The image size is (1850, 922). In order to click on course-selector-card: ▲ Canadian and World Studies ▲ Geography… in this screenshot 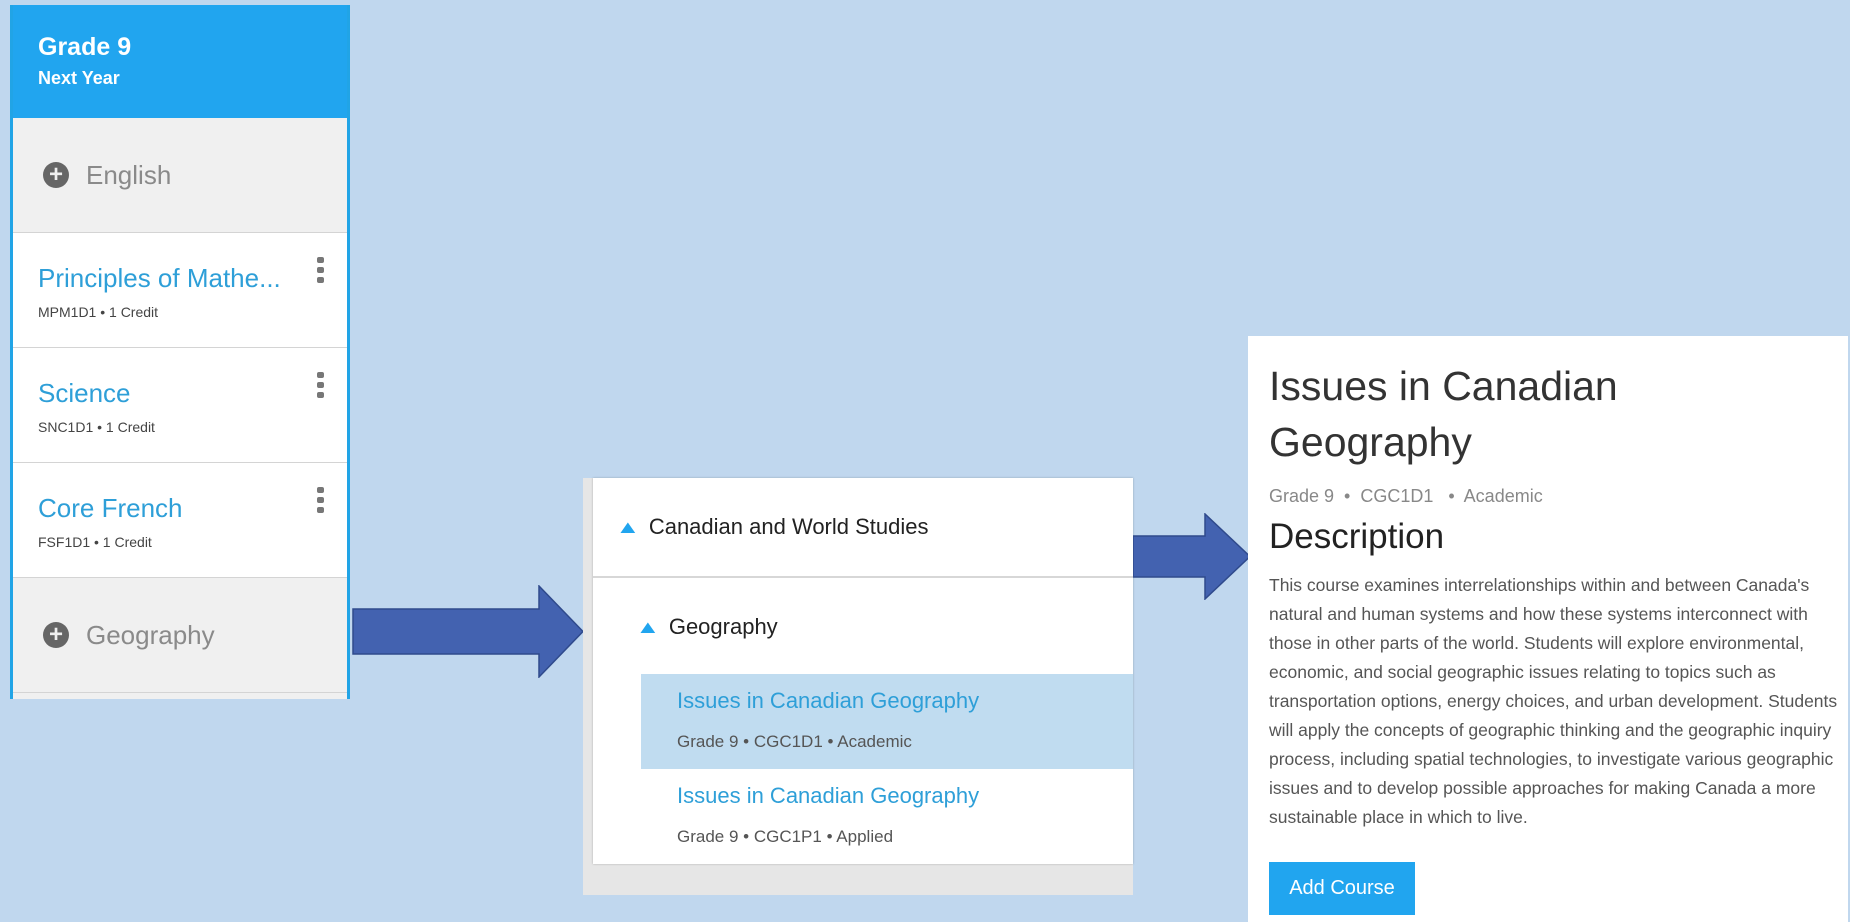, I will do `click(863, 671)`.